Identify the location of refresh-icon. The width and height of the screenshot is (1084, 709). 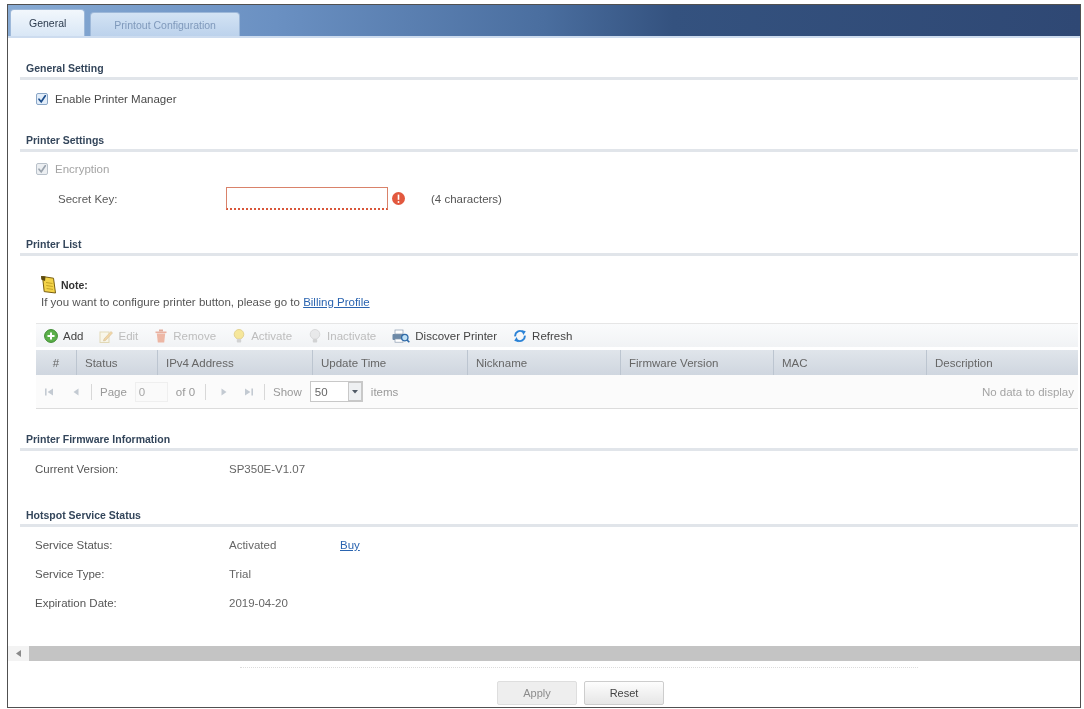
(520, 335).